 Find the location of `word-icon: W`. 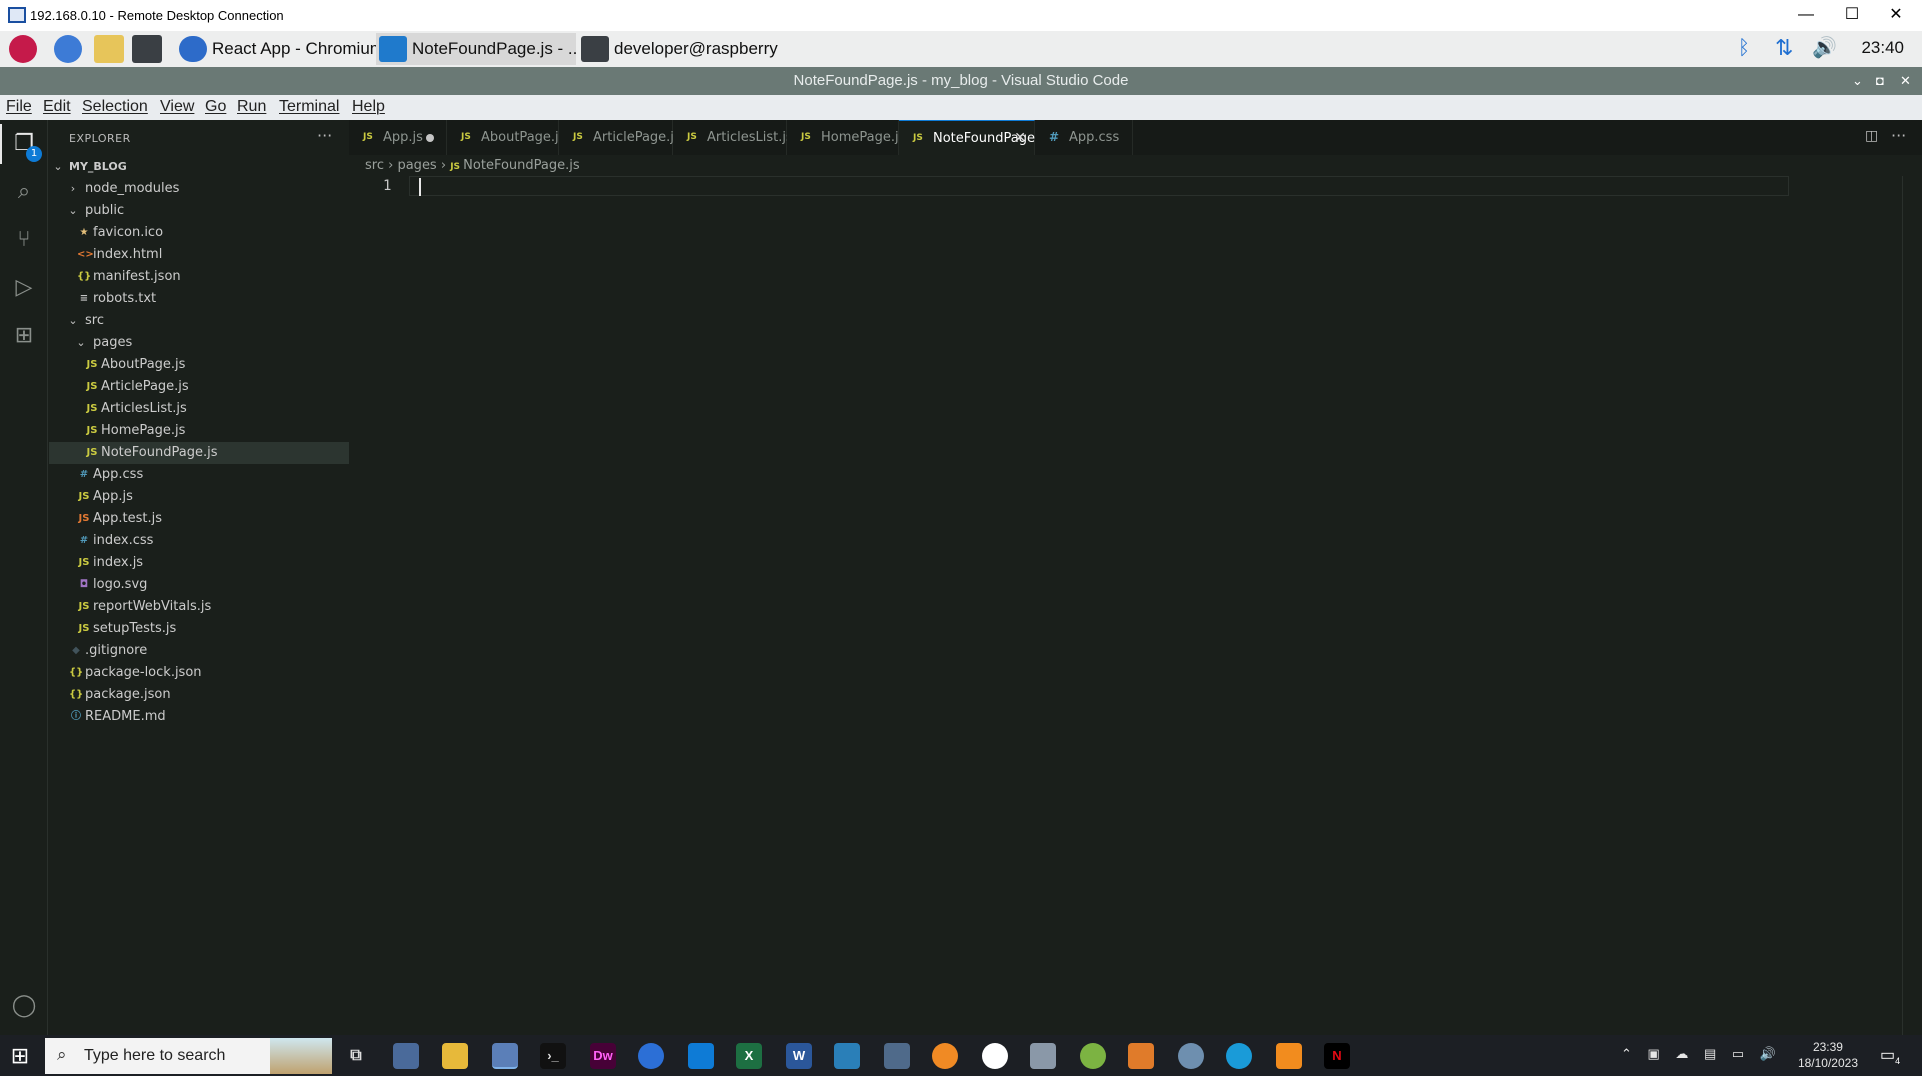

word-icon: W is located at coordinates (799, 1056).